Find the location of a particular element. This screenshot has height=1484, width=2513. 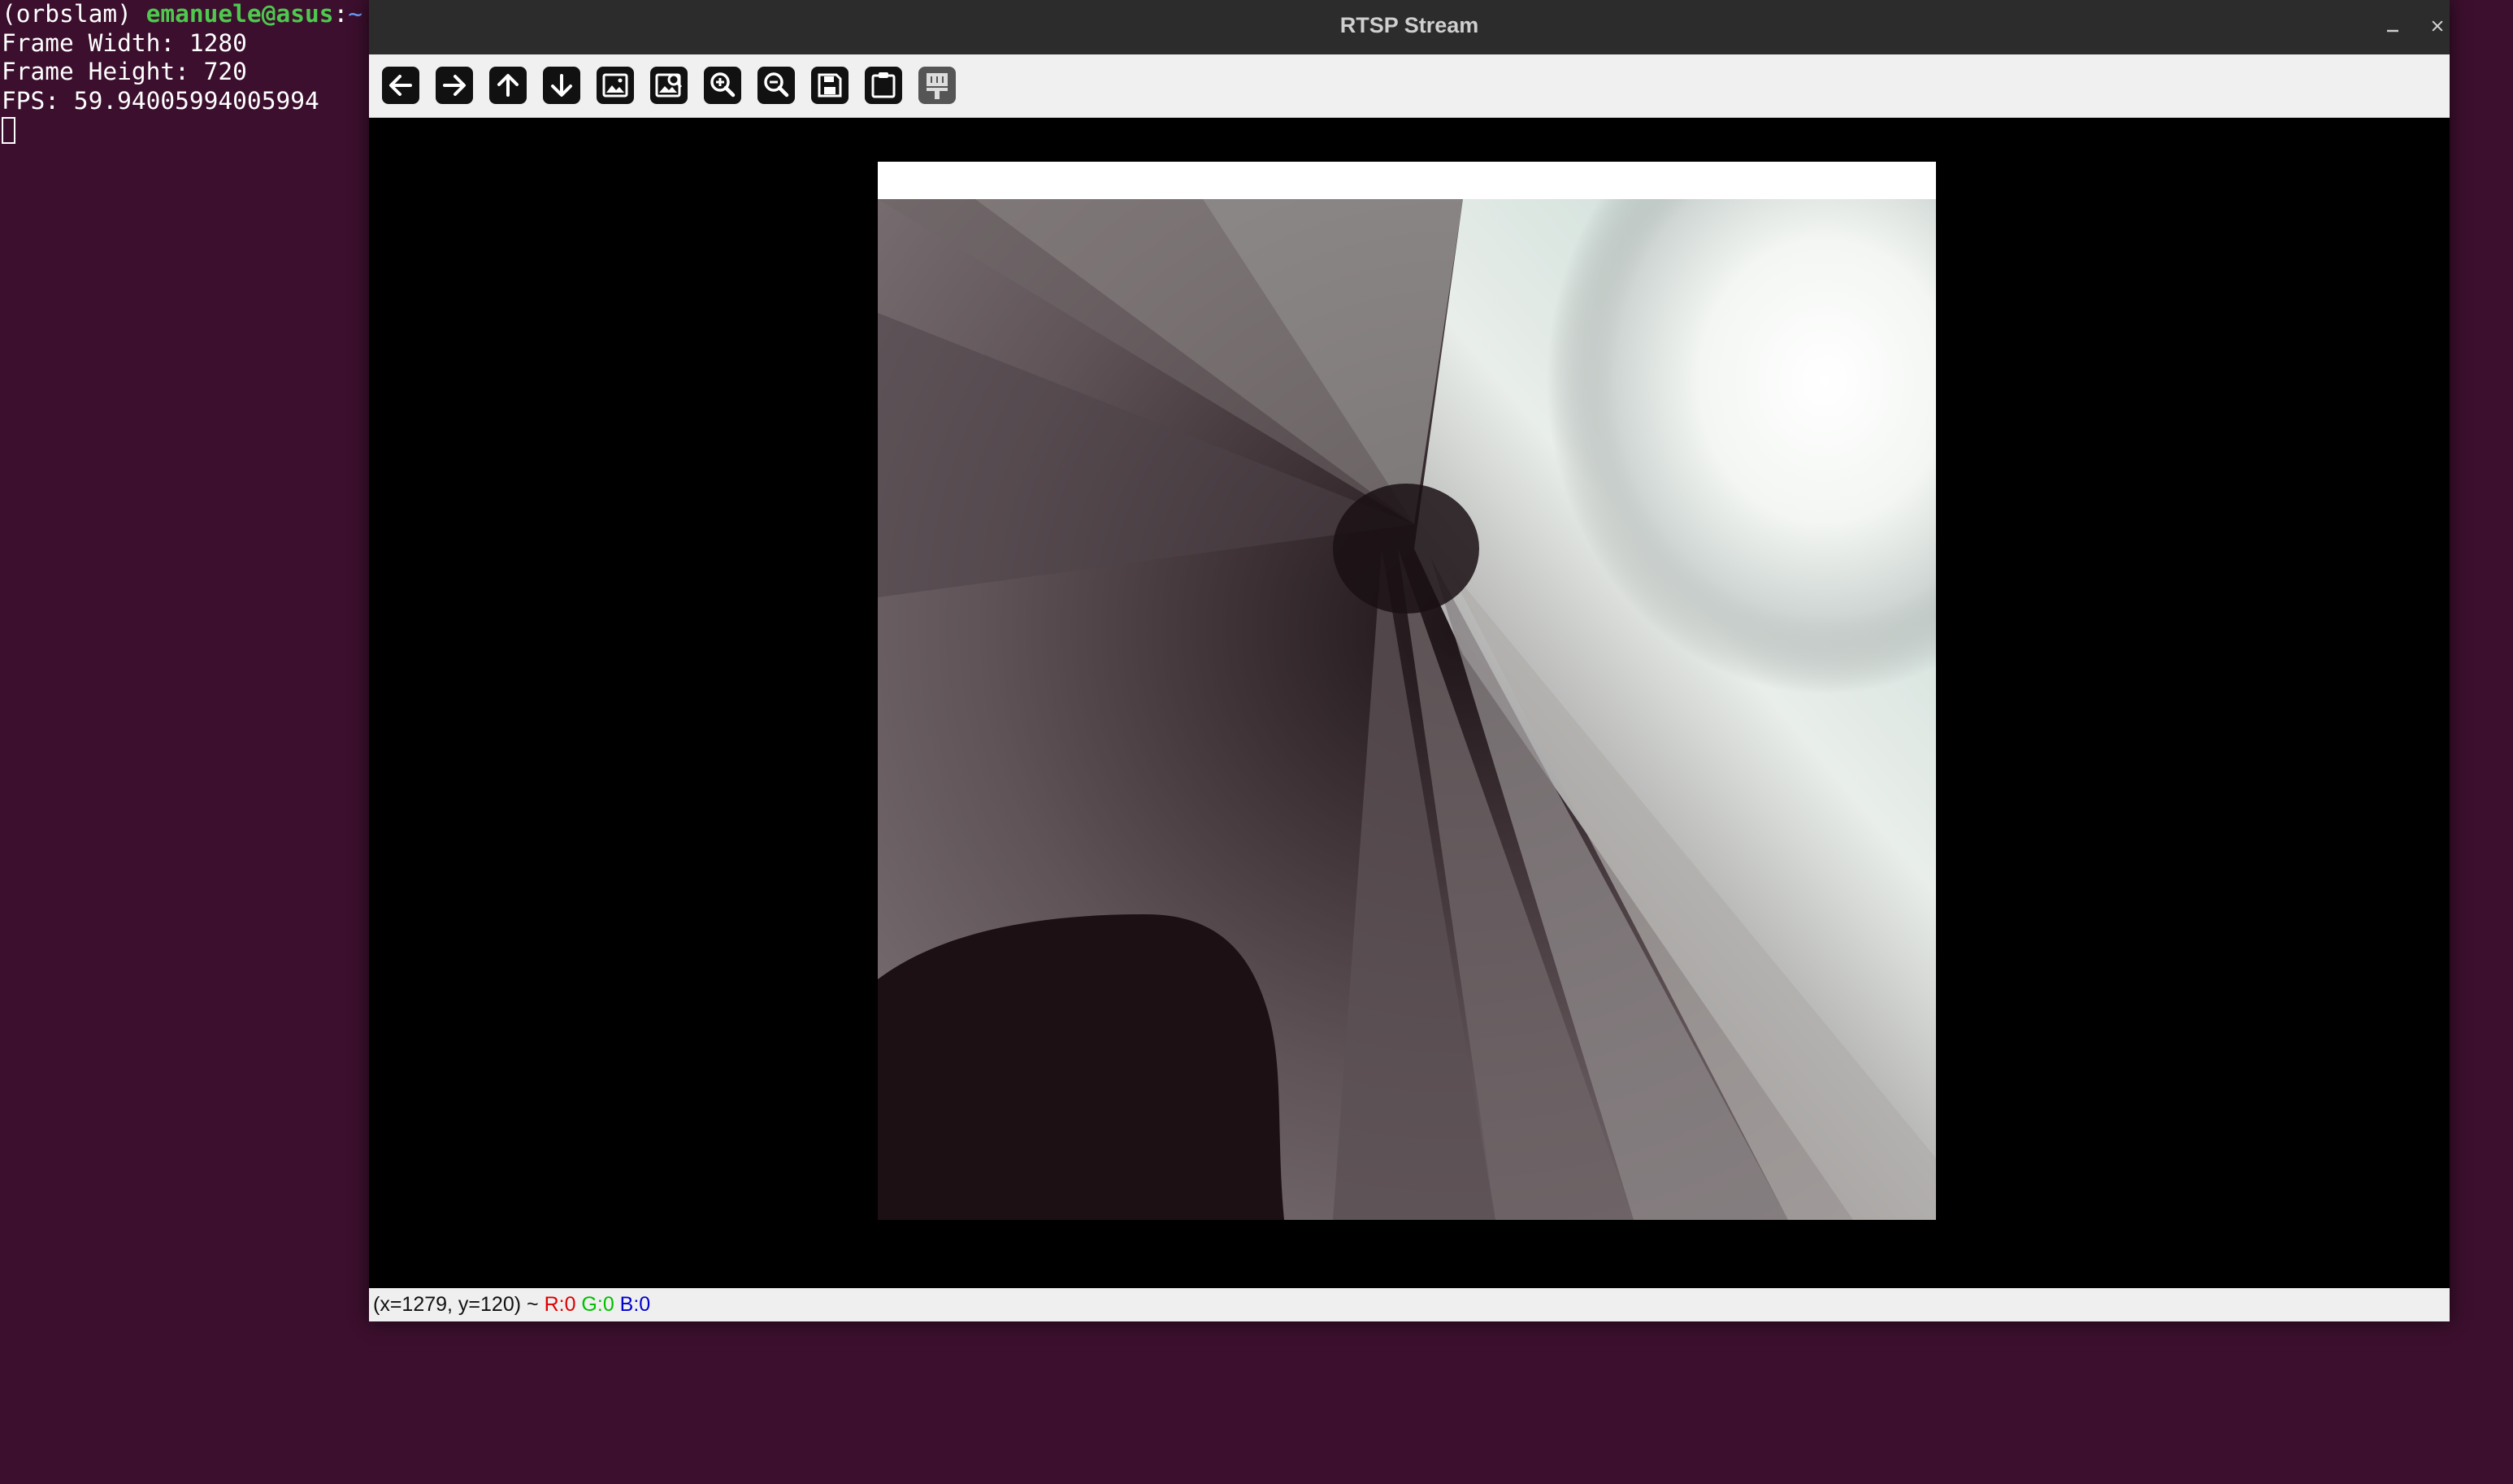

minimize-button is located at coordinates (2392, 26).